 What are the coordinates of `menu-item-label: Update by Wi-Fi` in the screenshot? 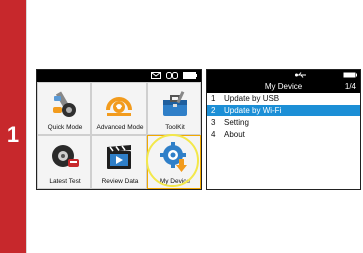 It's located at (253, 110).